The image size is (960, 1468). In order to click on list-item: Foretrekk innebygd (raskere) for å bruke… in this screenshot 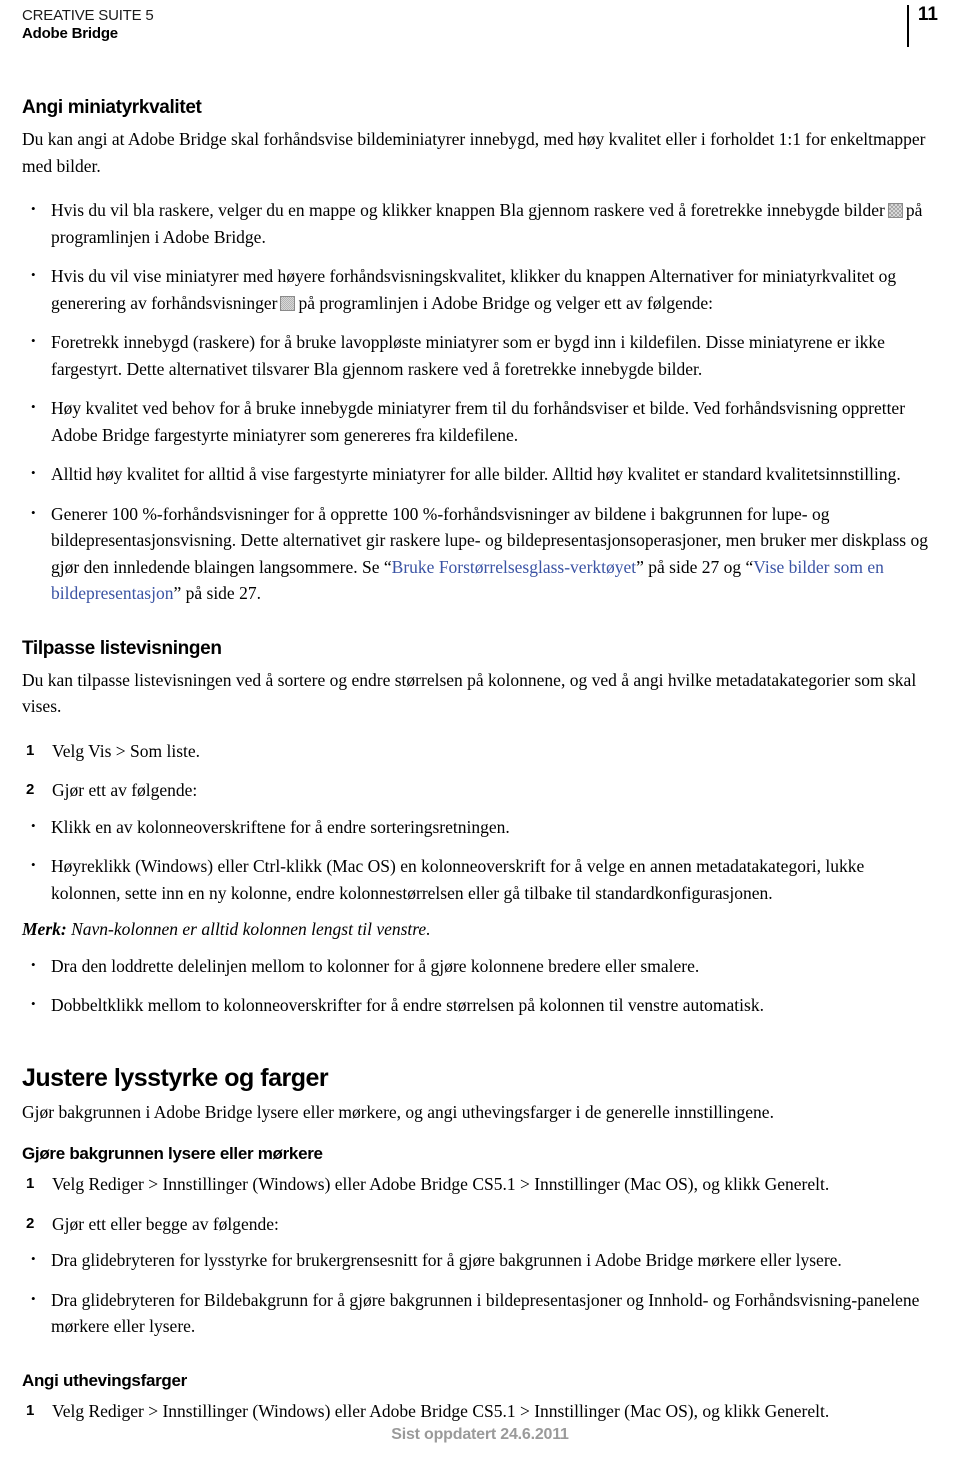, I will do `click(480, 355)`.